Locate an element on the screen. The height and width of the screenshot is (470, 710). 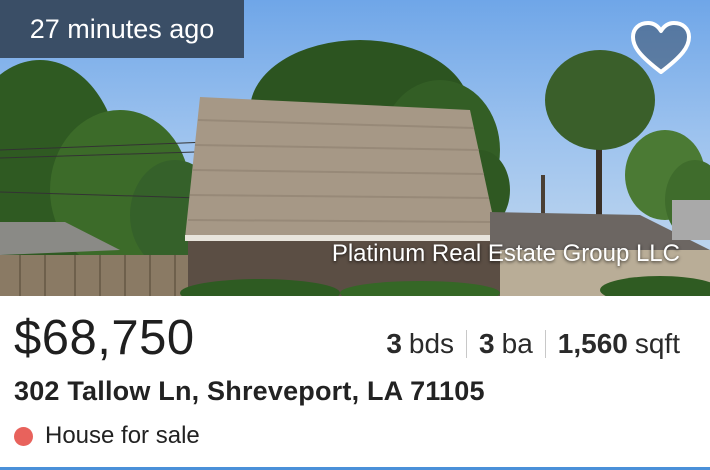
sqft-count: 1,560 is located at coordinates (592, 343).